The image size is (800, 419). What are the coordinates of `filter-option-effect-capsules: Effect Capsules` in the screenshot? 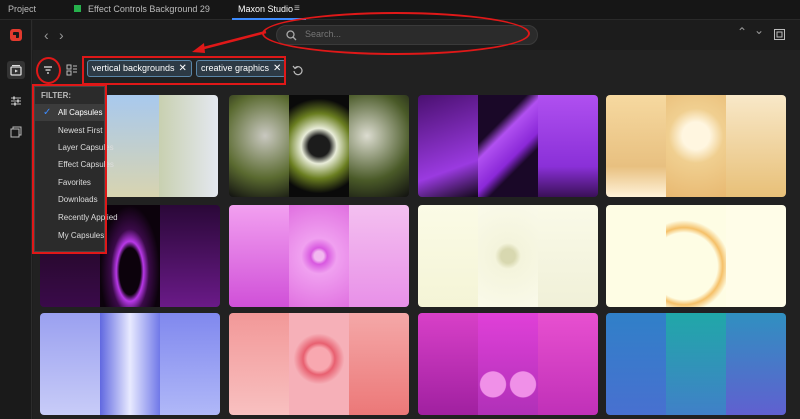 It's located at (74, 164).